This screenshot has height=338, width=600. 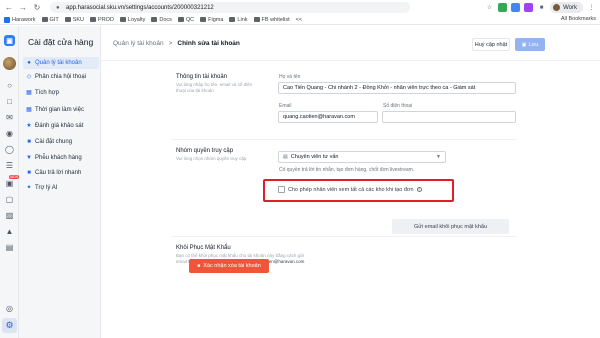 I want to click on access-group-select: ▤ Chuyên viên tư vấn ▼, so click(x=362, y=157).